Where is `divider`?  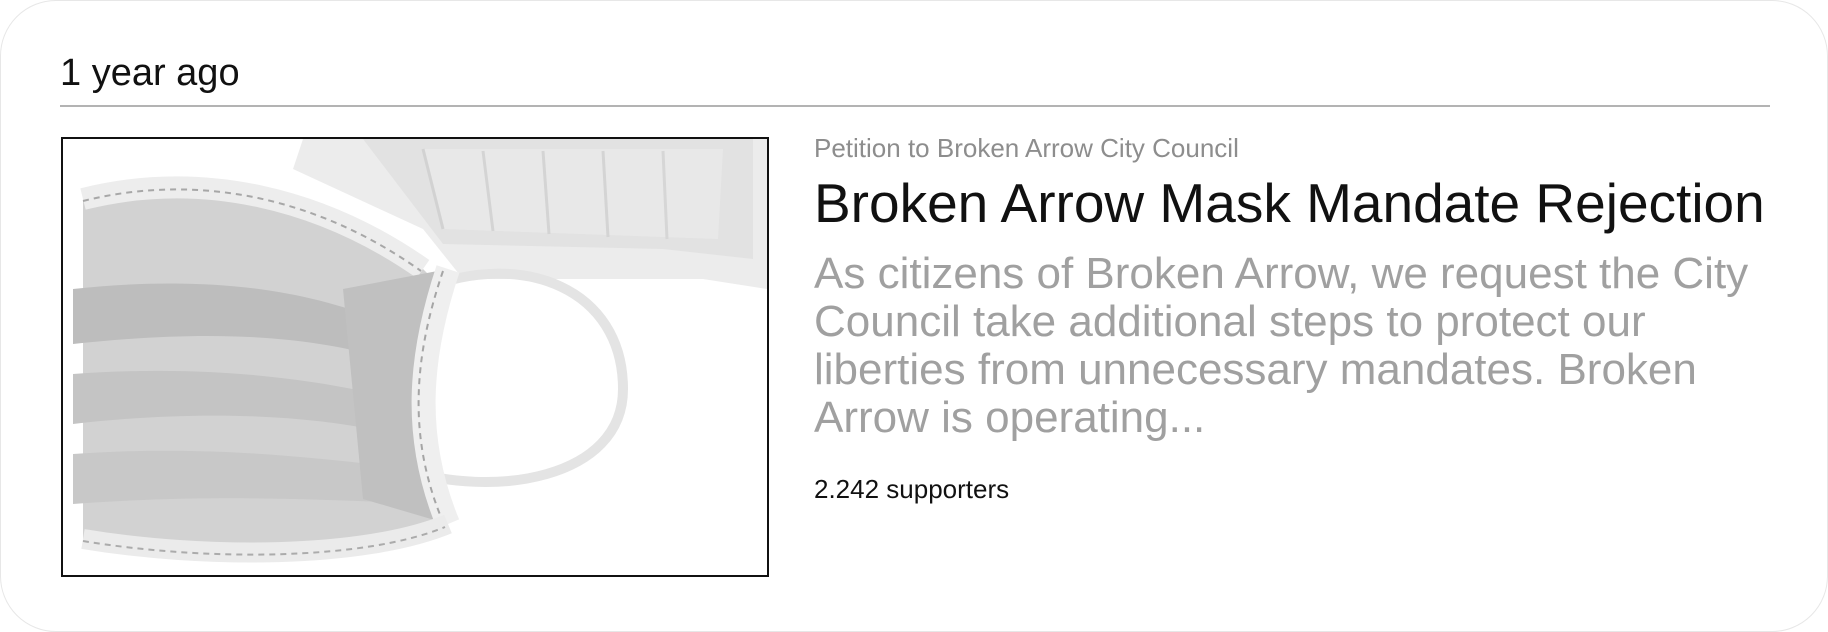 divider is located at coordinates (915, 106).